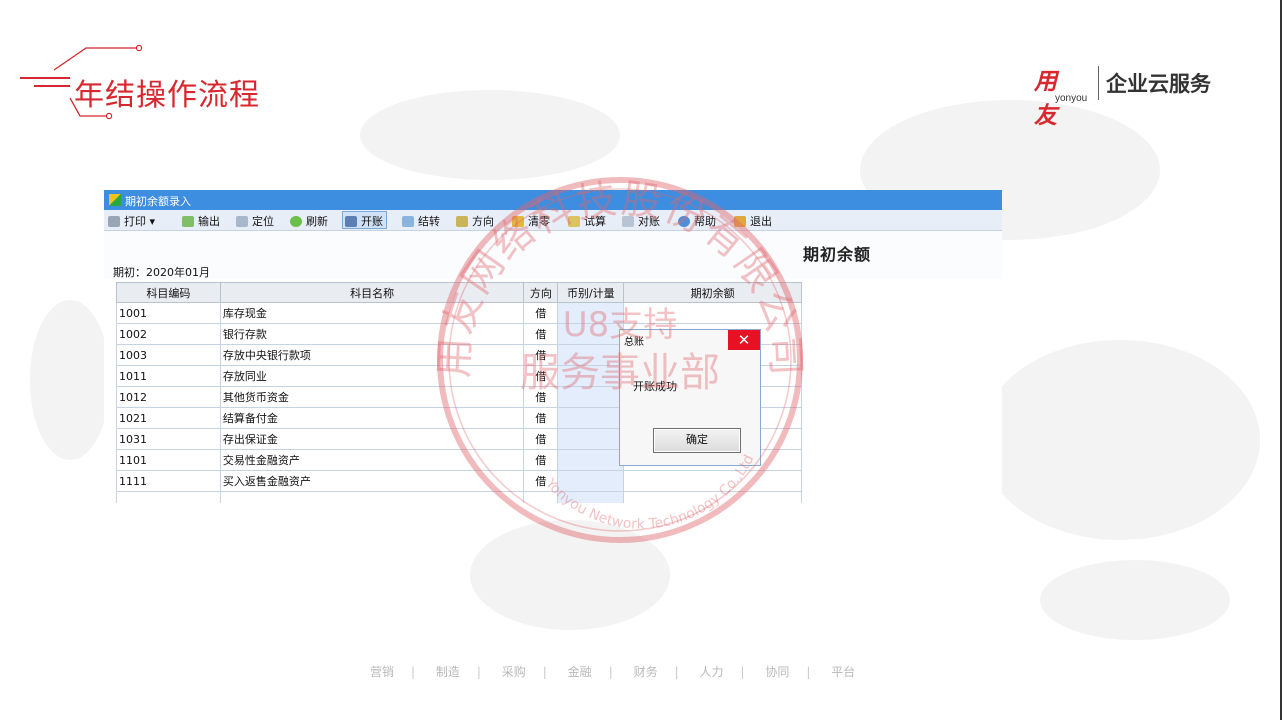  I want to click on toolbar-export-button: 输出, so click(201, 220).